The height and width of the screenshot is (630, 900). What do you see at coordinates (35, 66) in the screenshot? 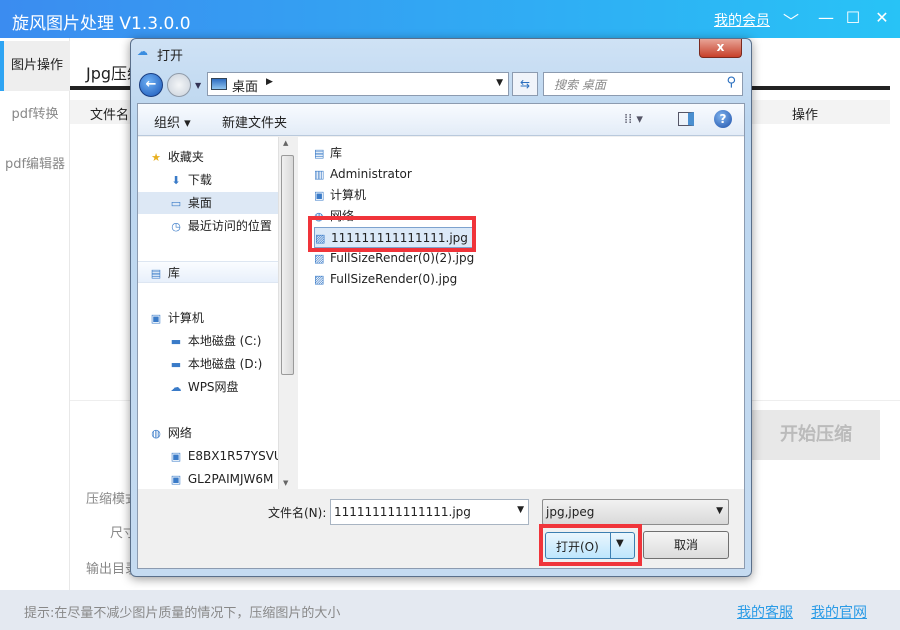
I see `sidebar-item-image-ops: 图片操作` at bounding box center [35, 66].